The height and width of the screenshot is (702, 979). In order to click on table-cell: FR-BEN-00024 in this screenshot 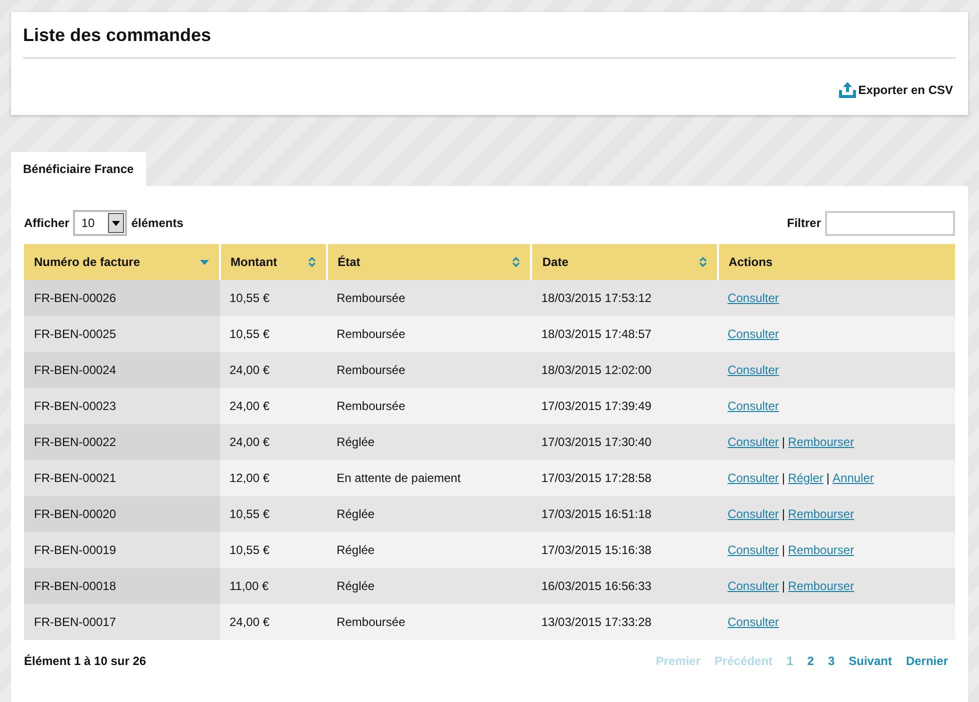, I will do `click(122, 370)`.